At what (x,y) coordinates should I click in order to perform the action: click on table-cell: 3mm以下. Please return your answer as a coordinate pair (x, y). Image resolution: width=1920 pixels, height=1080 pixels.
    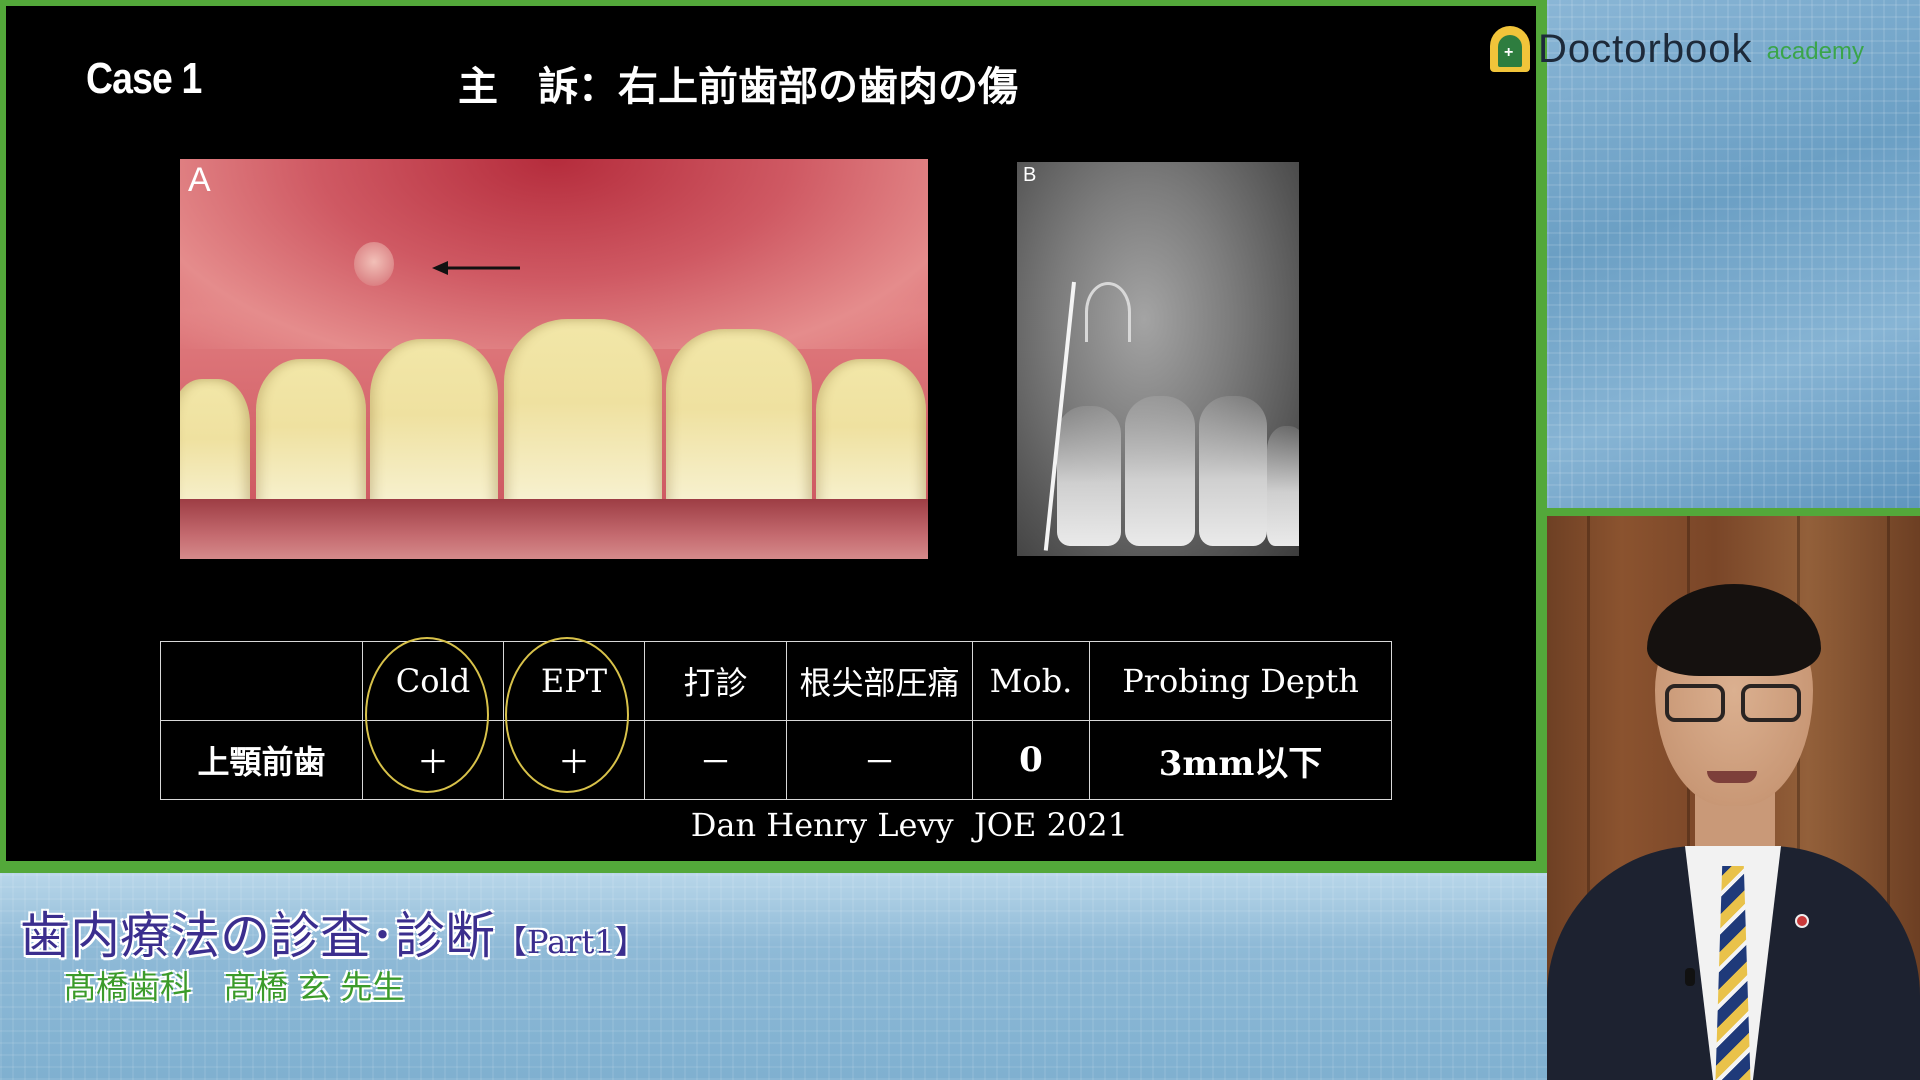
    Looking at the image, I should click on (1240, 760).